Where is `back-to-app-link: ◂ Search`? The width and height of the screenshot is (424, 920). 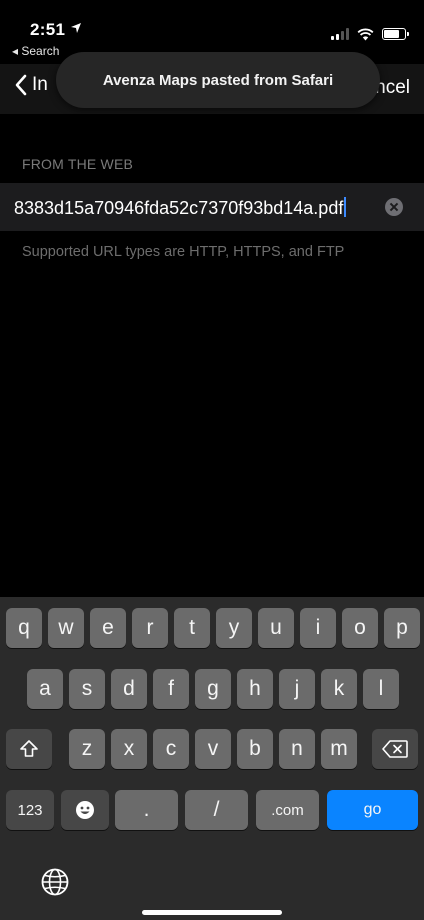
back-to-app-link: ◂ Search is located at coordinates (35, 51).